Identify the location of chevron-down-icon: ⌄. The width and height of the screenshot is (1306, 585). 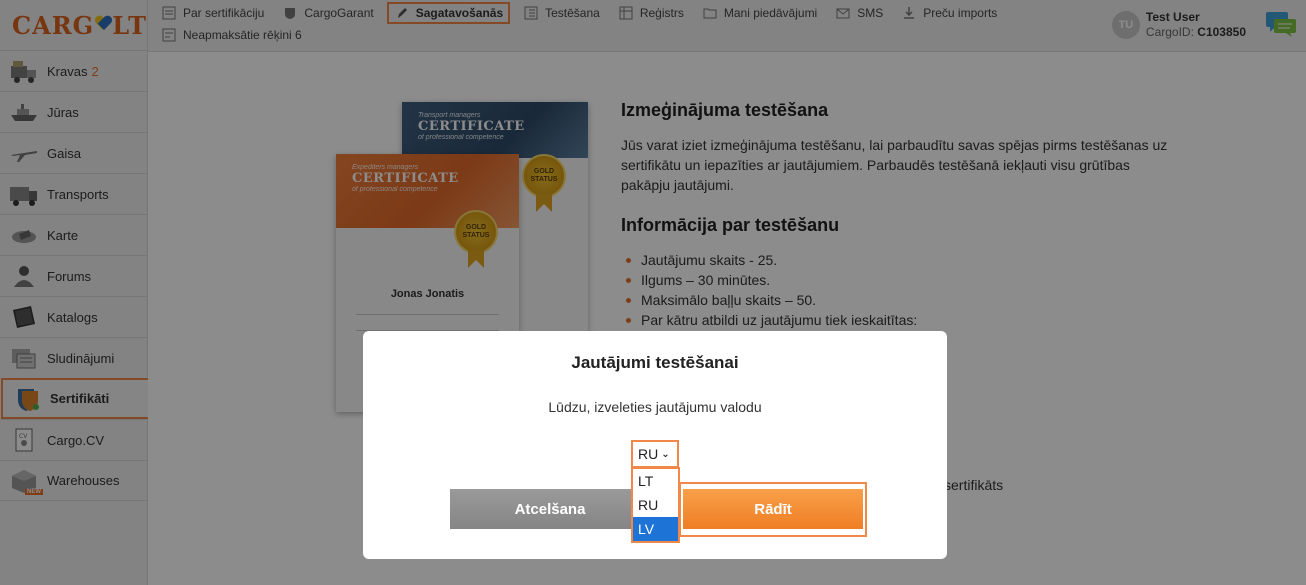
(665, 454).